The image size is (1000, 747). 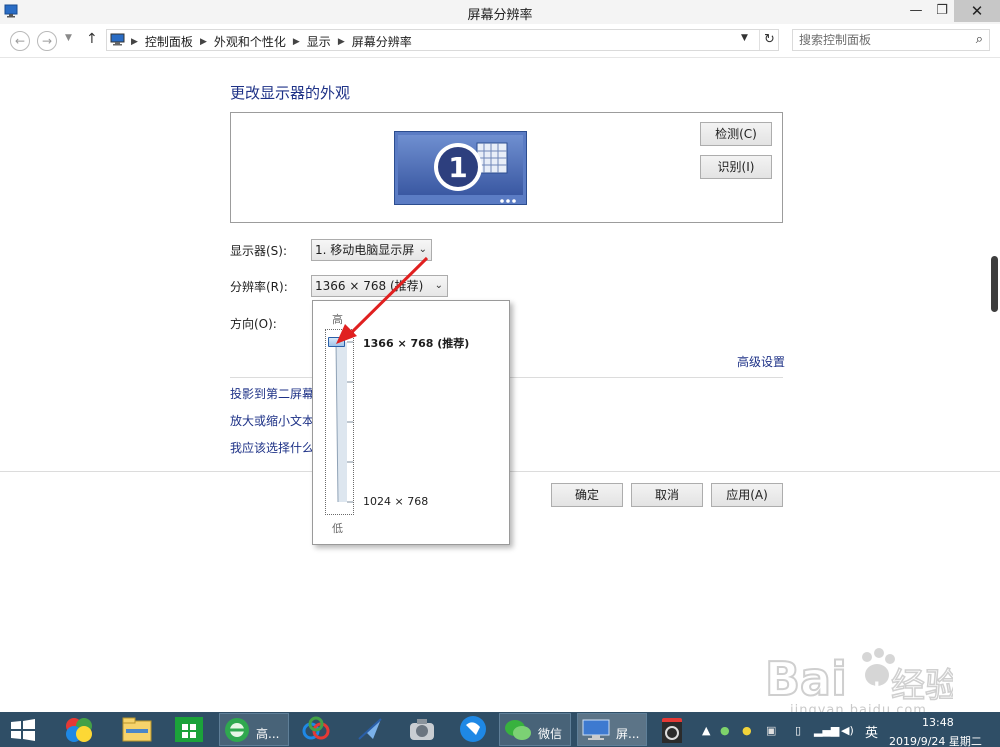 I want to click on resolution-slider, so click(x=339, y=422).